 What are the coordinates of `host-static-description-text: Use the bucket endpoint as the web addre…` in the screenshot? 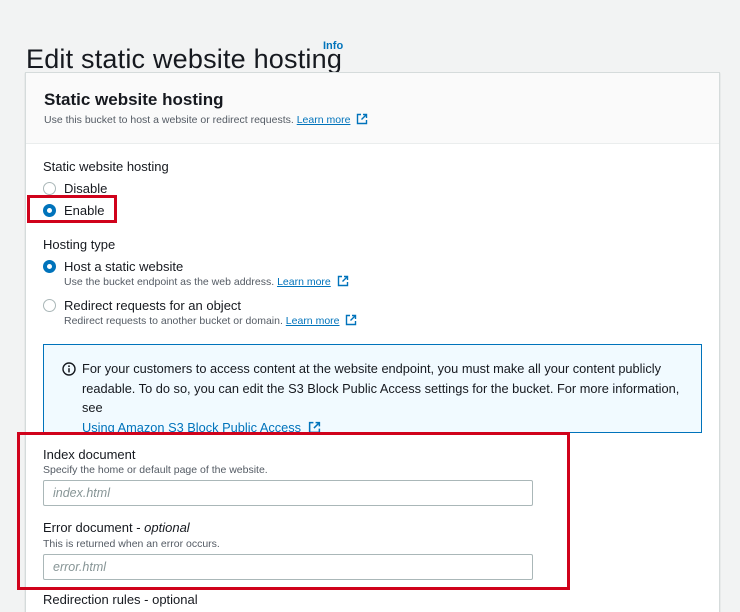 It's located at (169, 282).